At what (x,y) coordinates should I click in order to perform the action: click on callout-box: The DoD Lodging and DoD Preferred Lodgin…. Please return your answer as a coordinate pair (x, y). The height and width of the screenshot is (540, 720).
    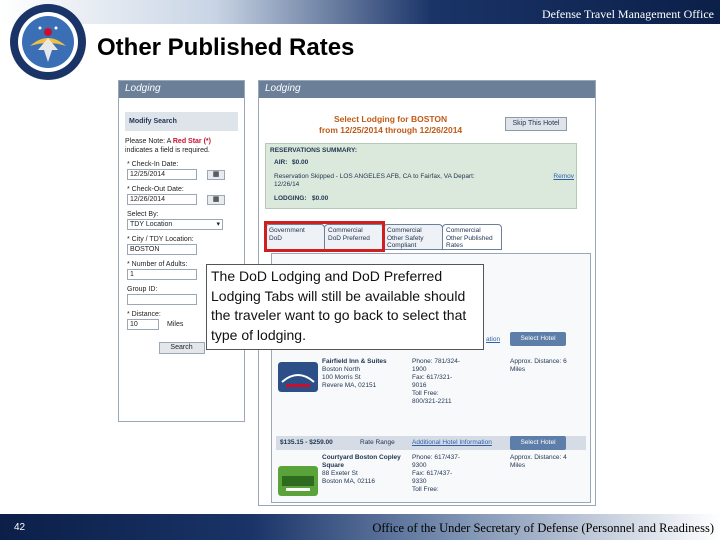
    Looking at the image, I should click on (345, 307).